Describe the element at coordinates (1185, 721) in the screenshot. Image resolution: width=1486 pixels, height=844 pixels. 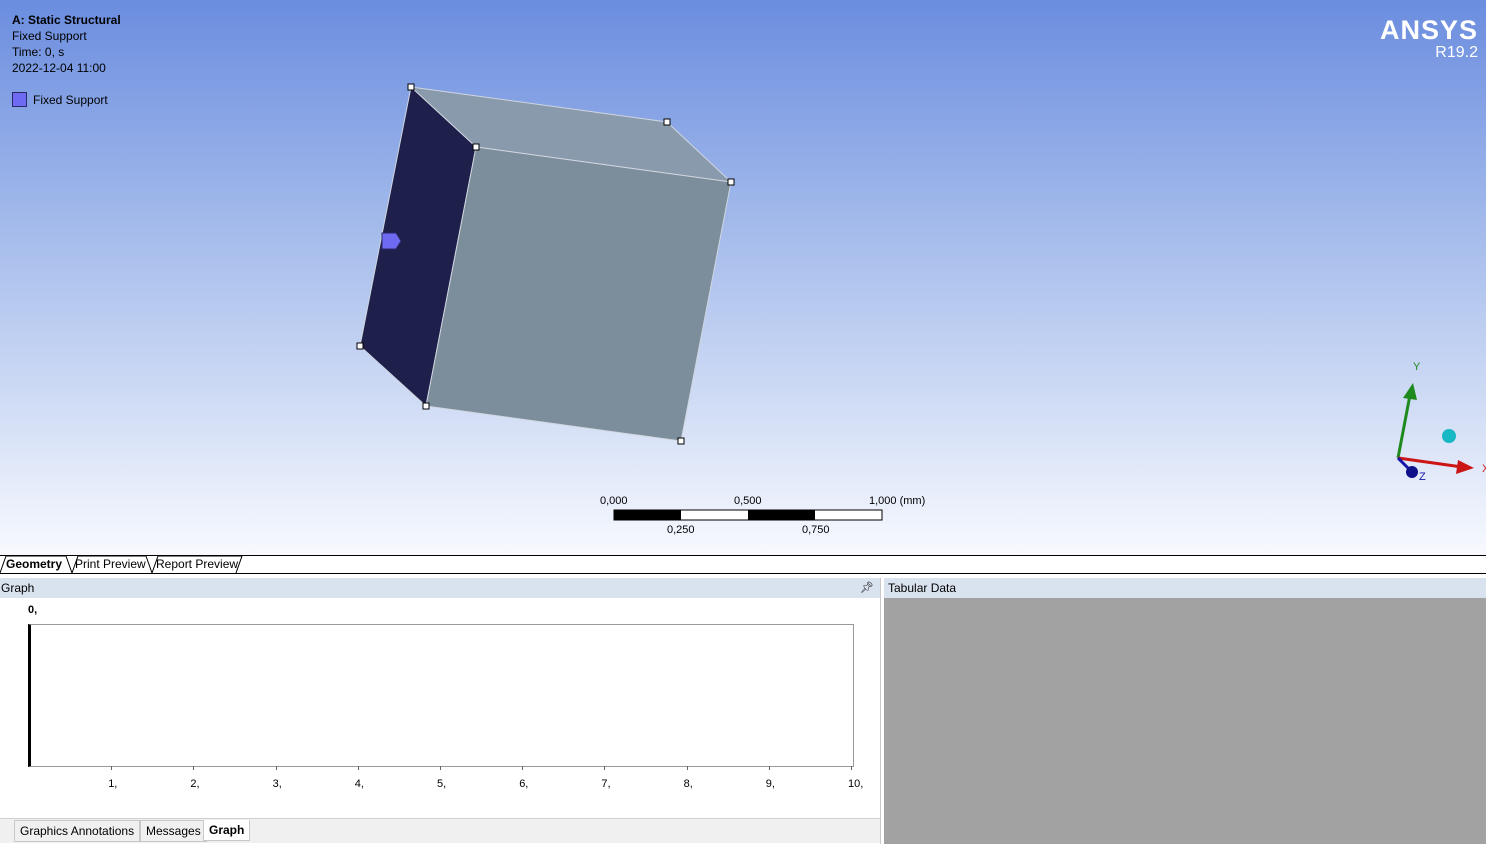
I see `tabular-data-area` at that location.